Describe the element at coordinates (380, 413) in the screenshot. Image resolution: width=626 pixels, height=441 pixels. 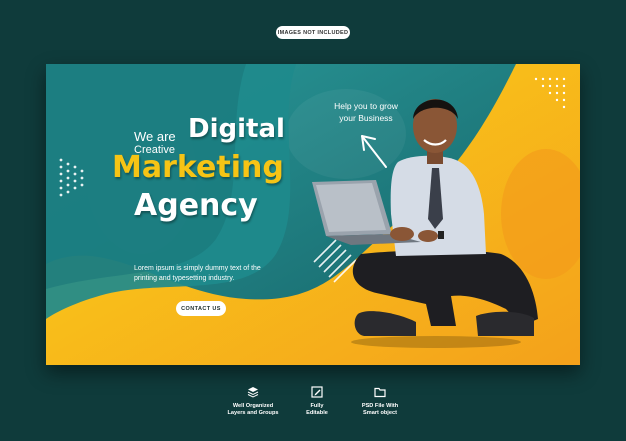
I see `feature-label-line-2: Smart object` at that location.